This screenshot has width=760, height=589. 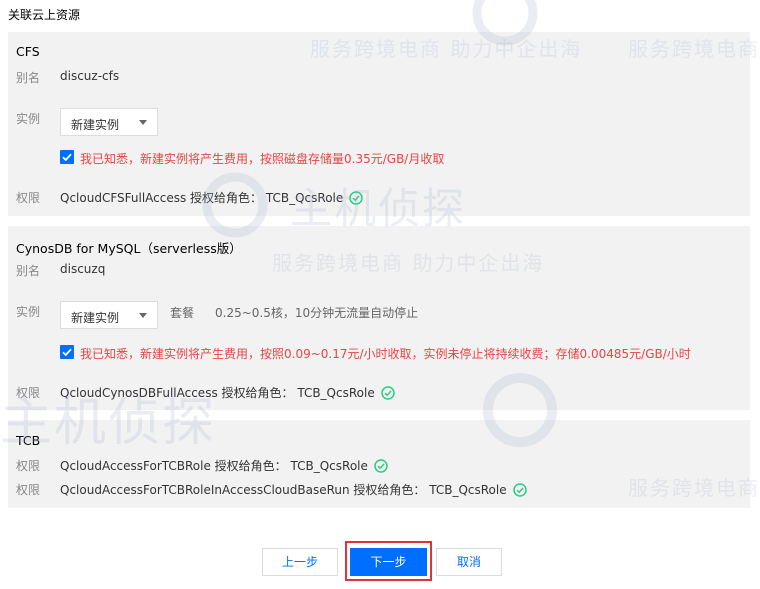 What do you see at coordinates (28, 198) in the screenshot?
I see `cfs-perm-label: 权限` at bounding box center [28, 198].